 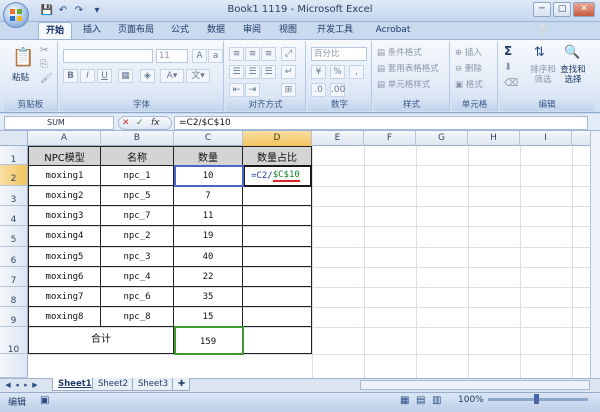 What do you see at coordinates (153, 384) in the screenshot?
I see `sheet-tab-3: Sheet3` at bounding box center [153, 384].